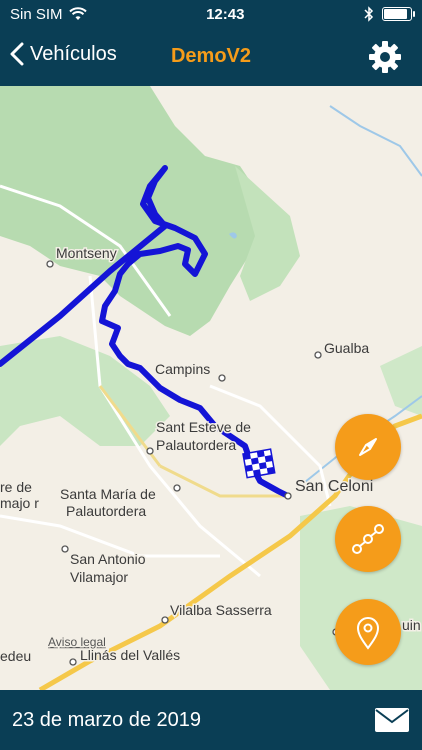 The image size is (422, 750). I want to click on place-label: San Celoni, so click(334, 486).